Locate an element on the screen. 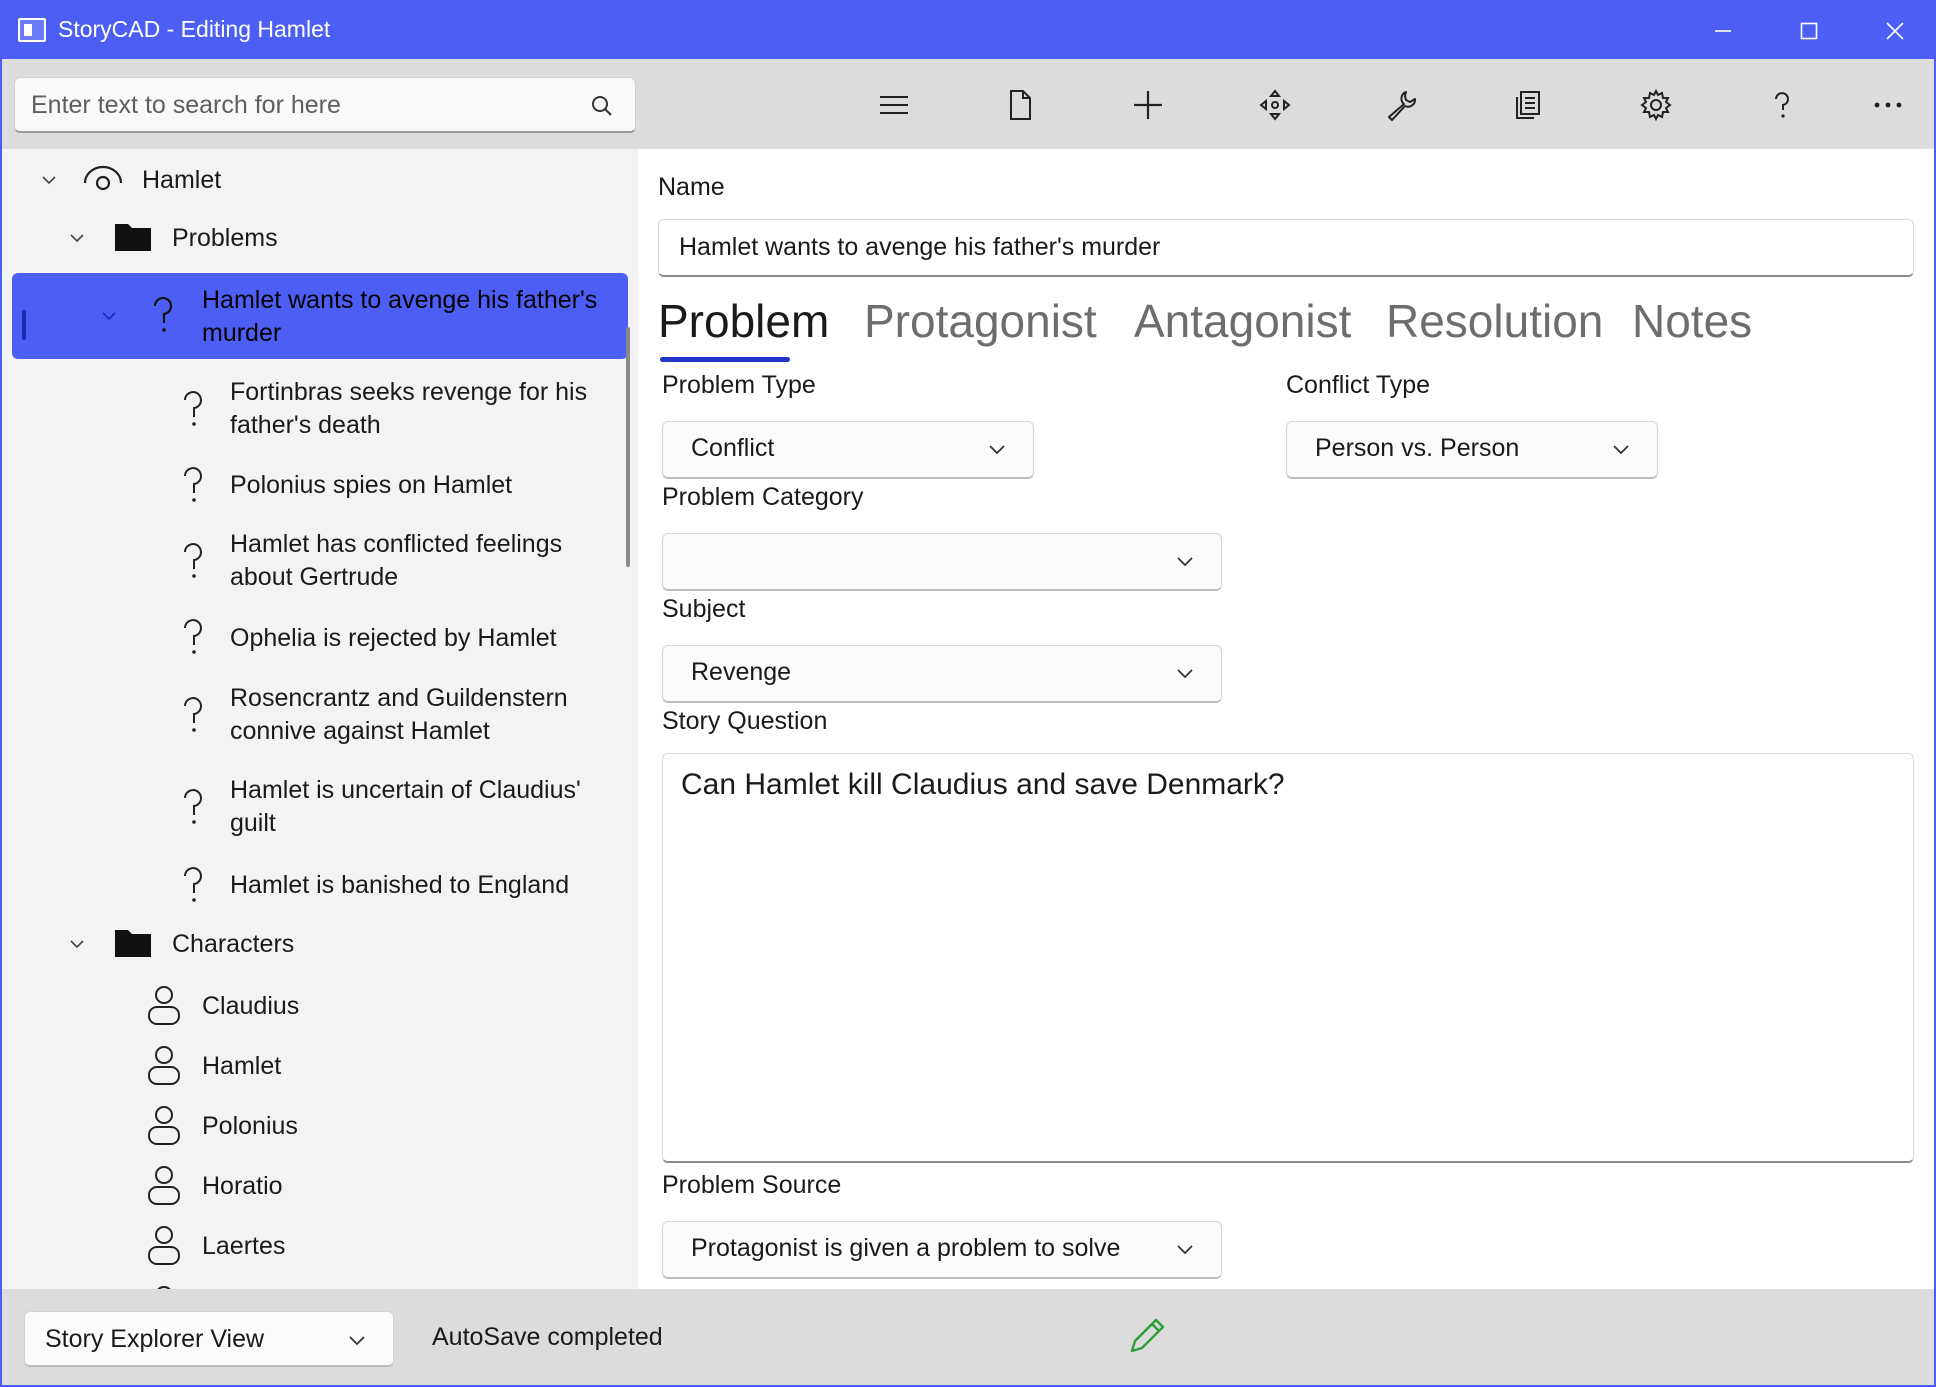  tree-node-label: Horatio is located at coordinates (242, 1186).